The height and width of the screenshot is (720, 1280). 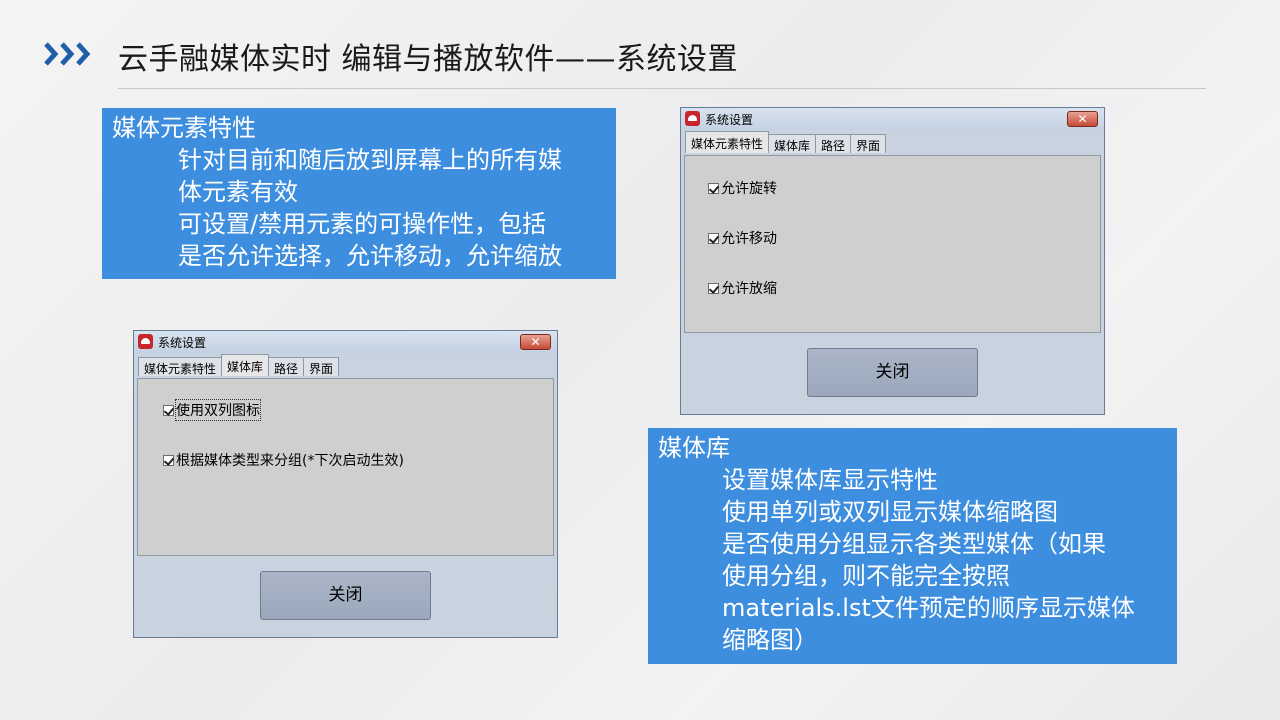 I want to click on tab-panel: 允许旋转 允许移动 允许放缩, so click(x=892, y=244).